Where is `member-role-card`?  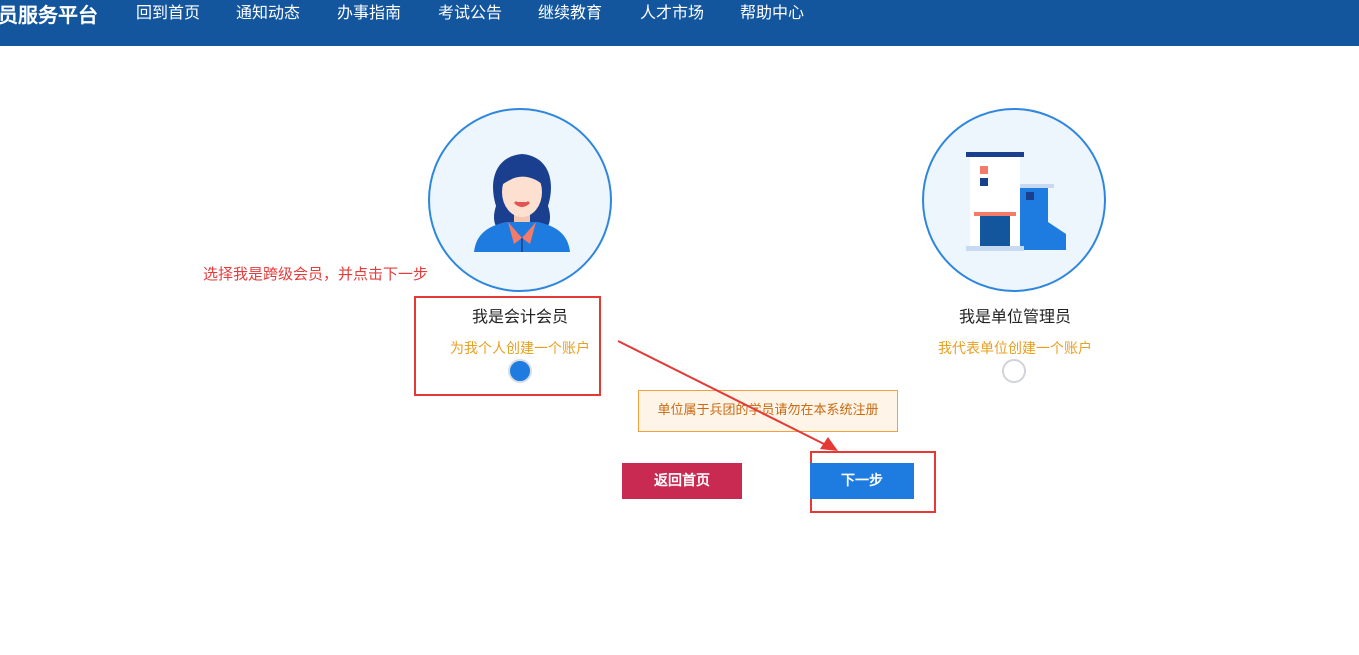 member-role-card is located at coordinates (520, 200).